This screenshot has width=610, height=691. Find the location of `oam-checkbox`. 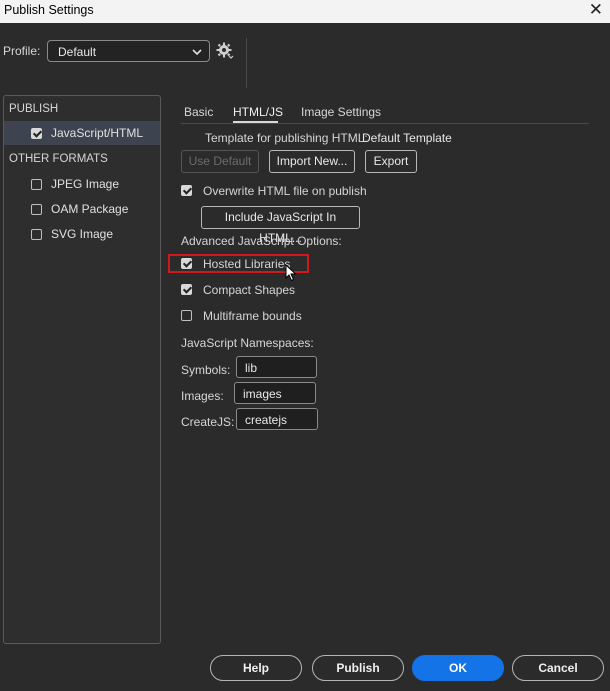

oam-checkbox is located at coordinates (36, 209).